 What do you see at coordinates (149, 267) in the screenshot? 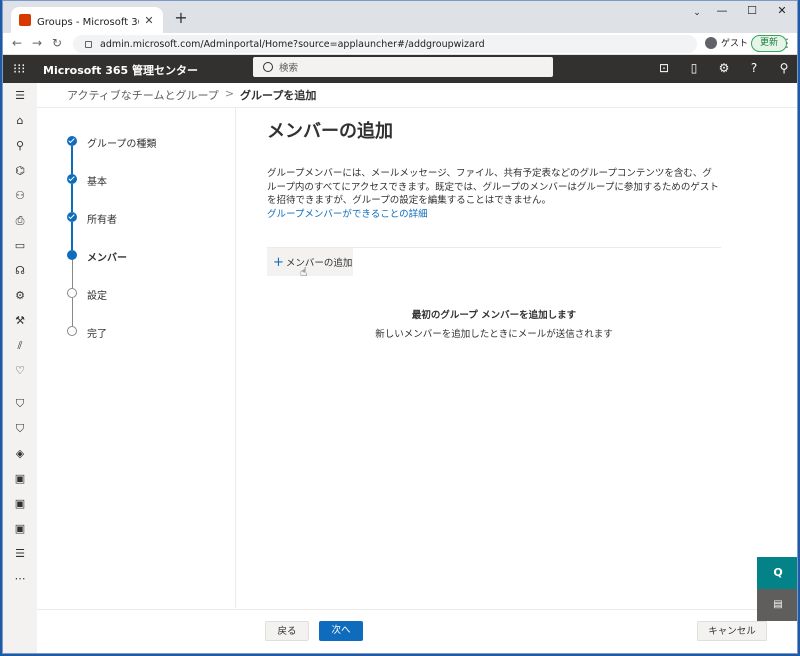
I see `wizard-step: メンバー` at bounding box center [149, 267].